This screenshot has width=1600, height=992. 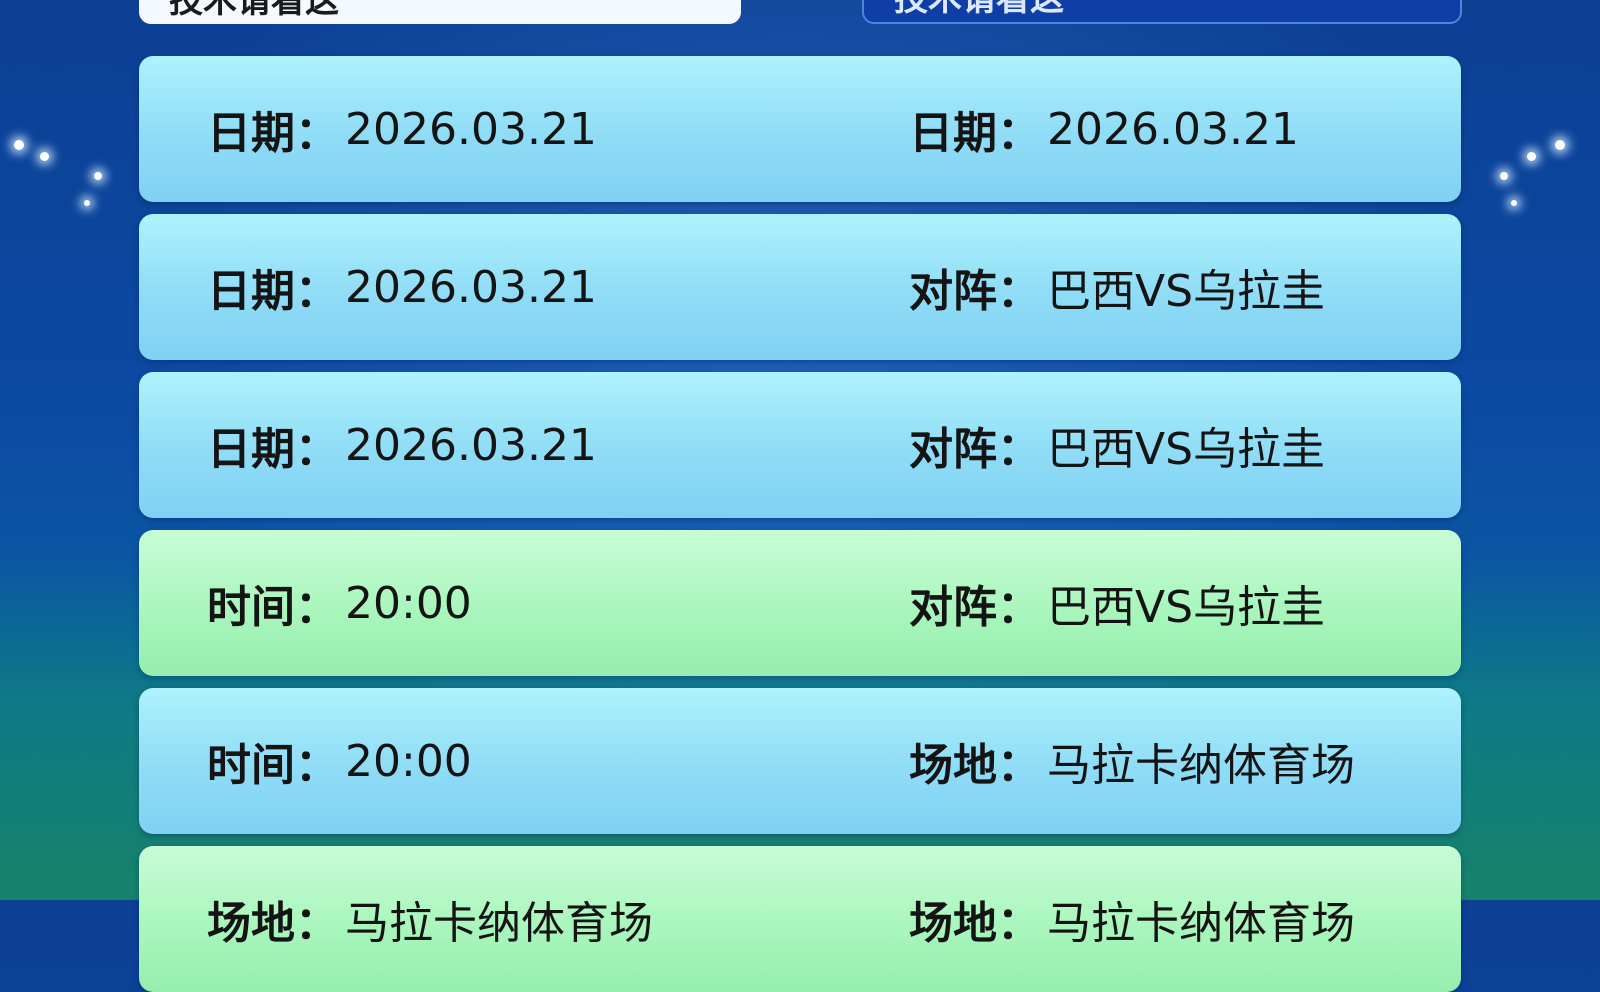 I want to click on info-row-5: 时间： 20:00 场地： 马拉卡纳体育场, so click(x=800, y=761).